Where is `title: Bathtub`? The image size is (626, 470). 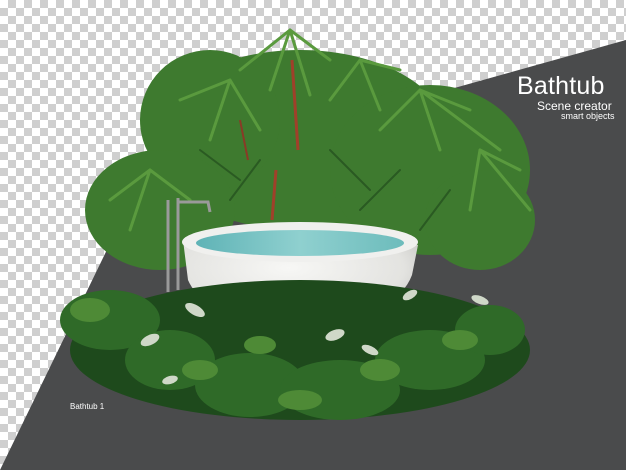 title: Bathtub is located at coordinates (561, 86).